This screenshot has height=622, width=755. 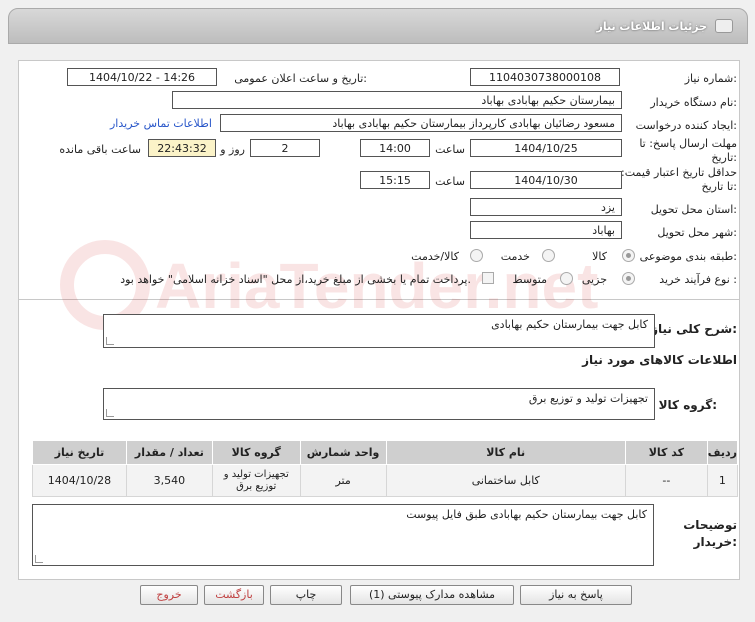 What do you see at coordinates (569, 324) in the screenshot?
I see `need-summary-text: کابل جهت بیمارستان حکیم بهابادی` at bounding box center [569, 324].